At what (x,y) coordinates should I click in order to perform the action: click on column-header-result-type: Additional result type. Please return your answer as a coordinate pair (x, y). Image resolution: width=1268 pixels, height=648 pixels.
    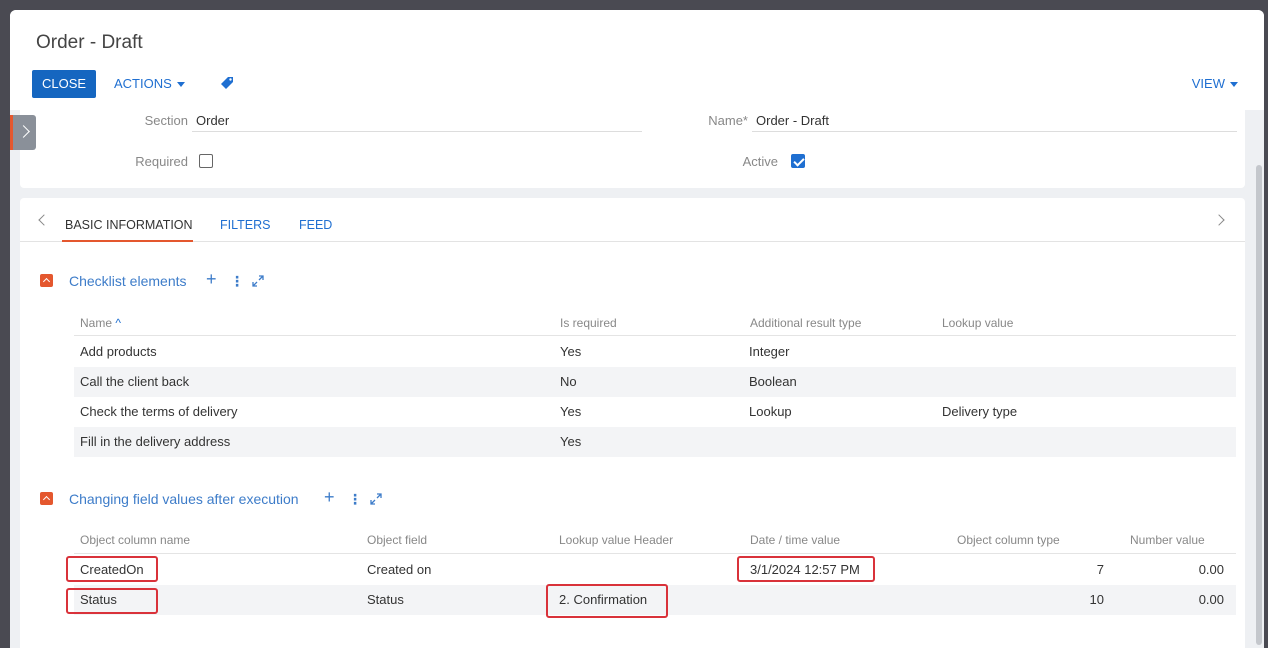
    Looking at the image, I should click on (805, 323).